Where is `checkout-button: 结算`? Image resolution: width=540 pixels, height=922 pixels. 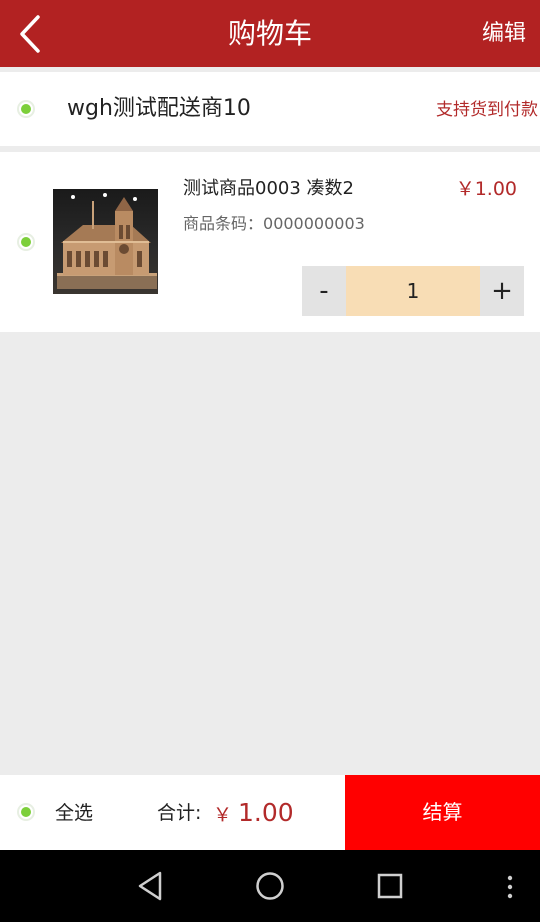 checkout-button: 结算 is located at coordinates (442, 812).